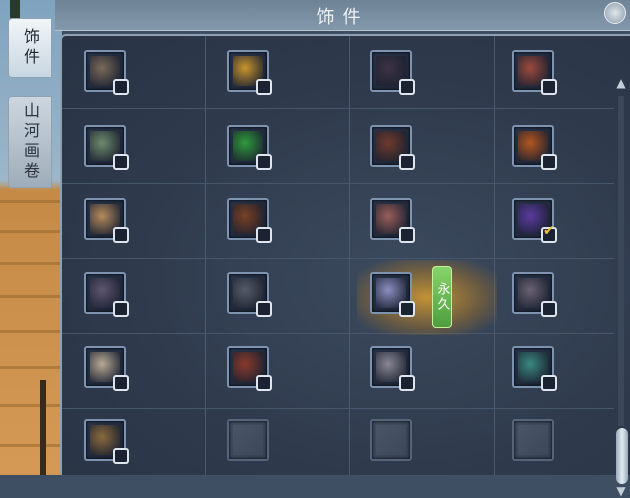 The height and width of the screenshot is (498, 630). I want to click on scroll-up-arrow-icon: ▲, so click(621, 83).